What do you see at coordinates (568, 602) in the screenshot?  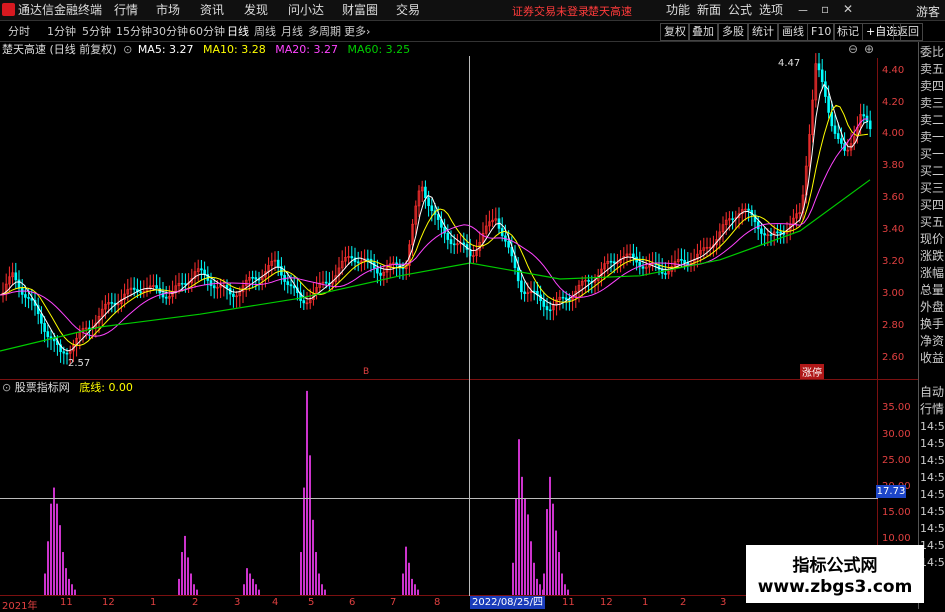 I see `date-axis-label: 11` at bounding box center [568, 602].